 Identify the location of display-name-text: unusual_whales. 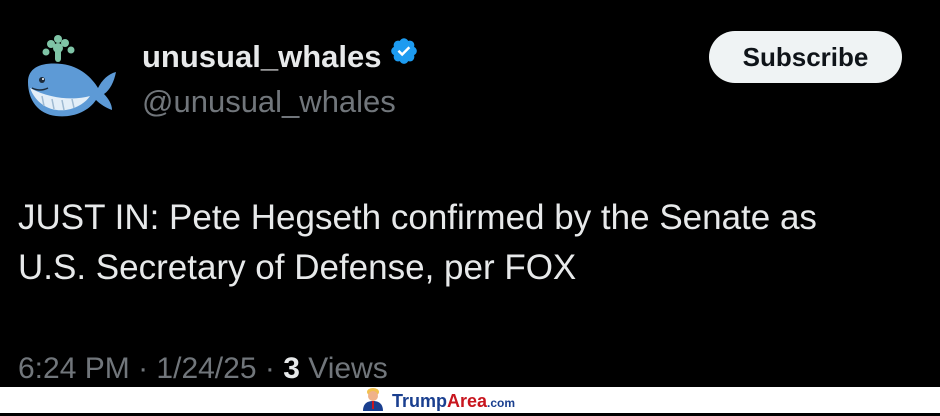
(261, 56).